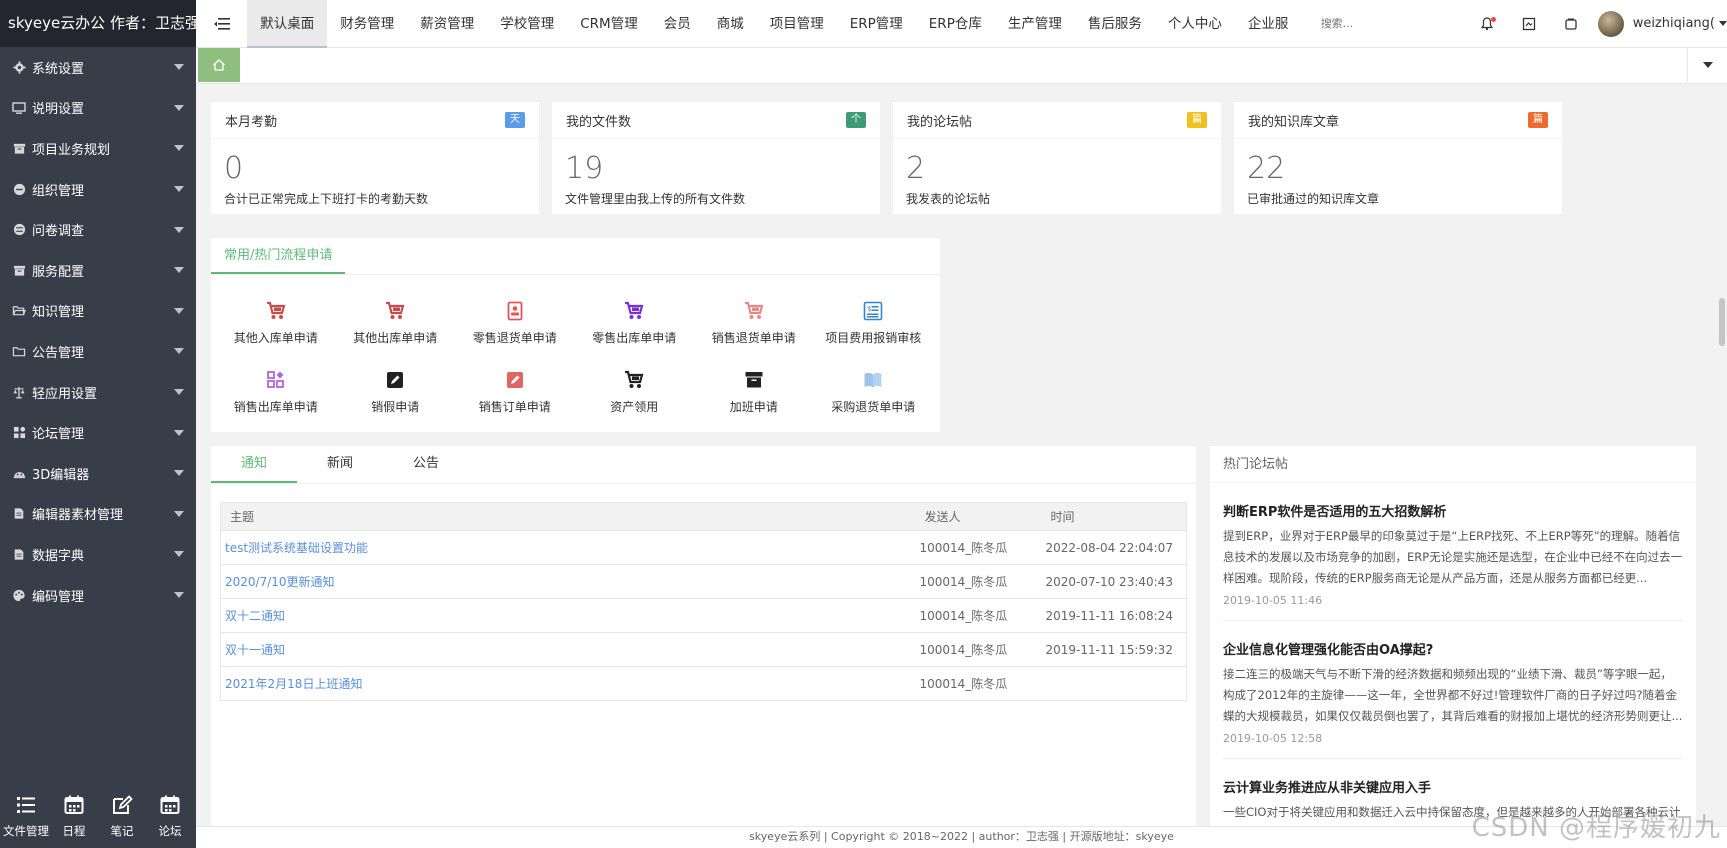  What do you see at coordinates (221, 24) in the screenshot?
I see `sidebar-toggle-icon` at bounding box center [221, 24].